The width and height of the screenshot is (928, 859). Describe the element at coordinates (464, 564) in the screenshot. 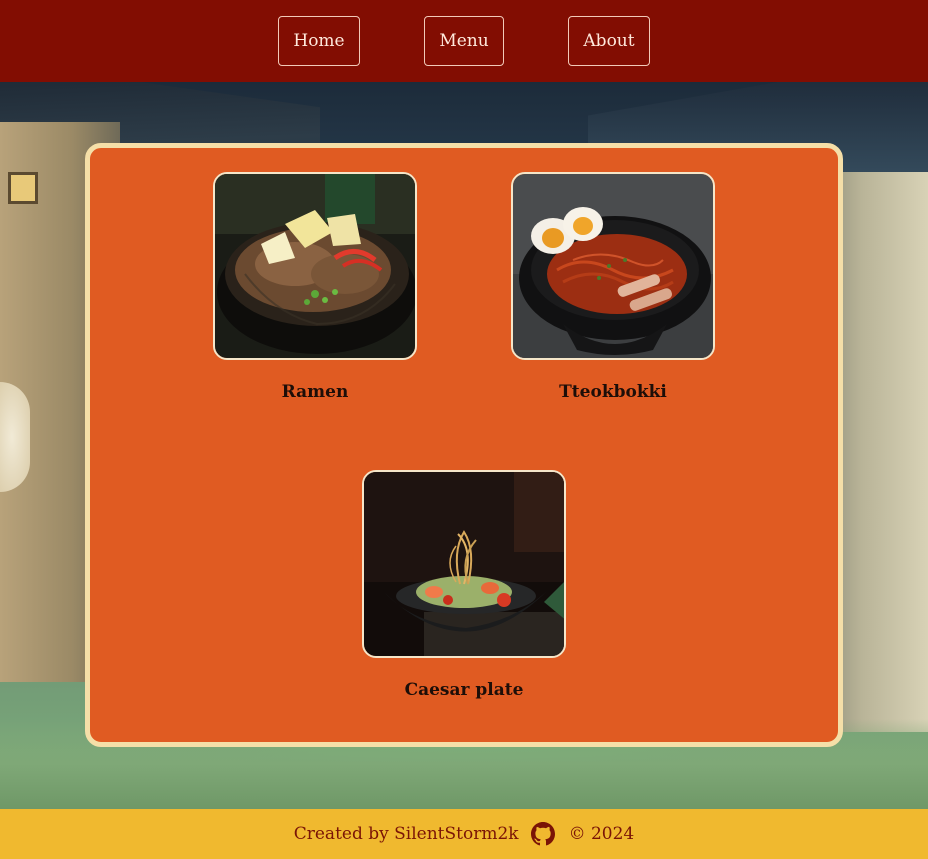

I see `caesar-plate-photo` at that location.